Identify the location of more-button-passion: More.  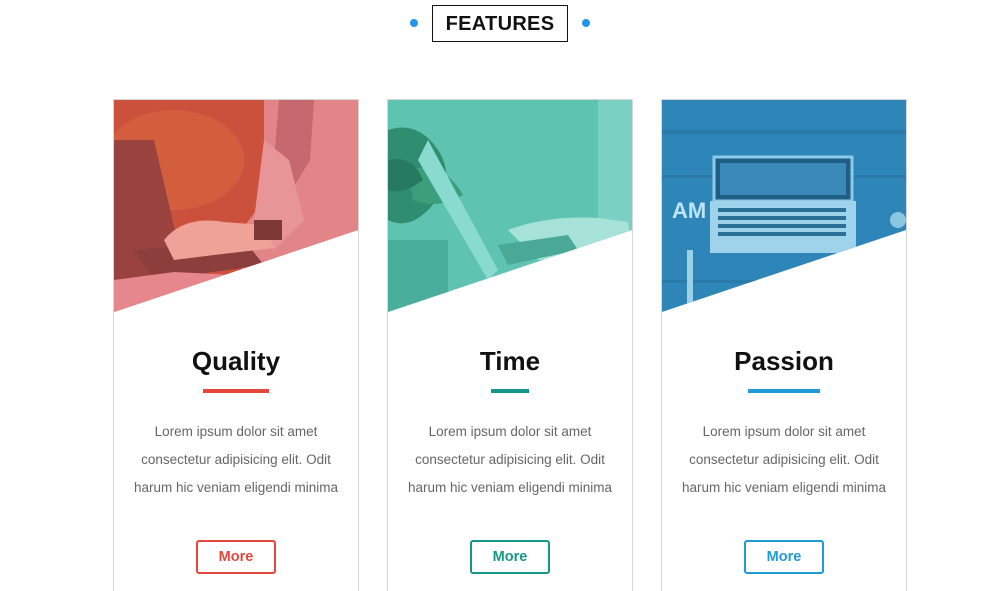
(784, 557).